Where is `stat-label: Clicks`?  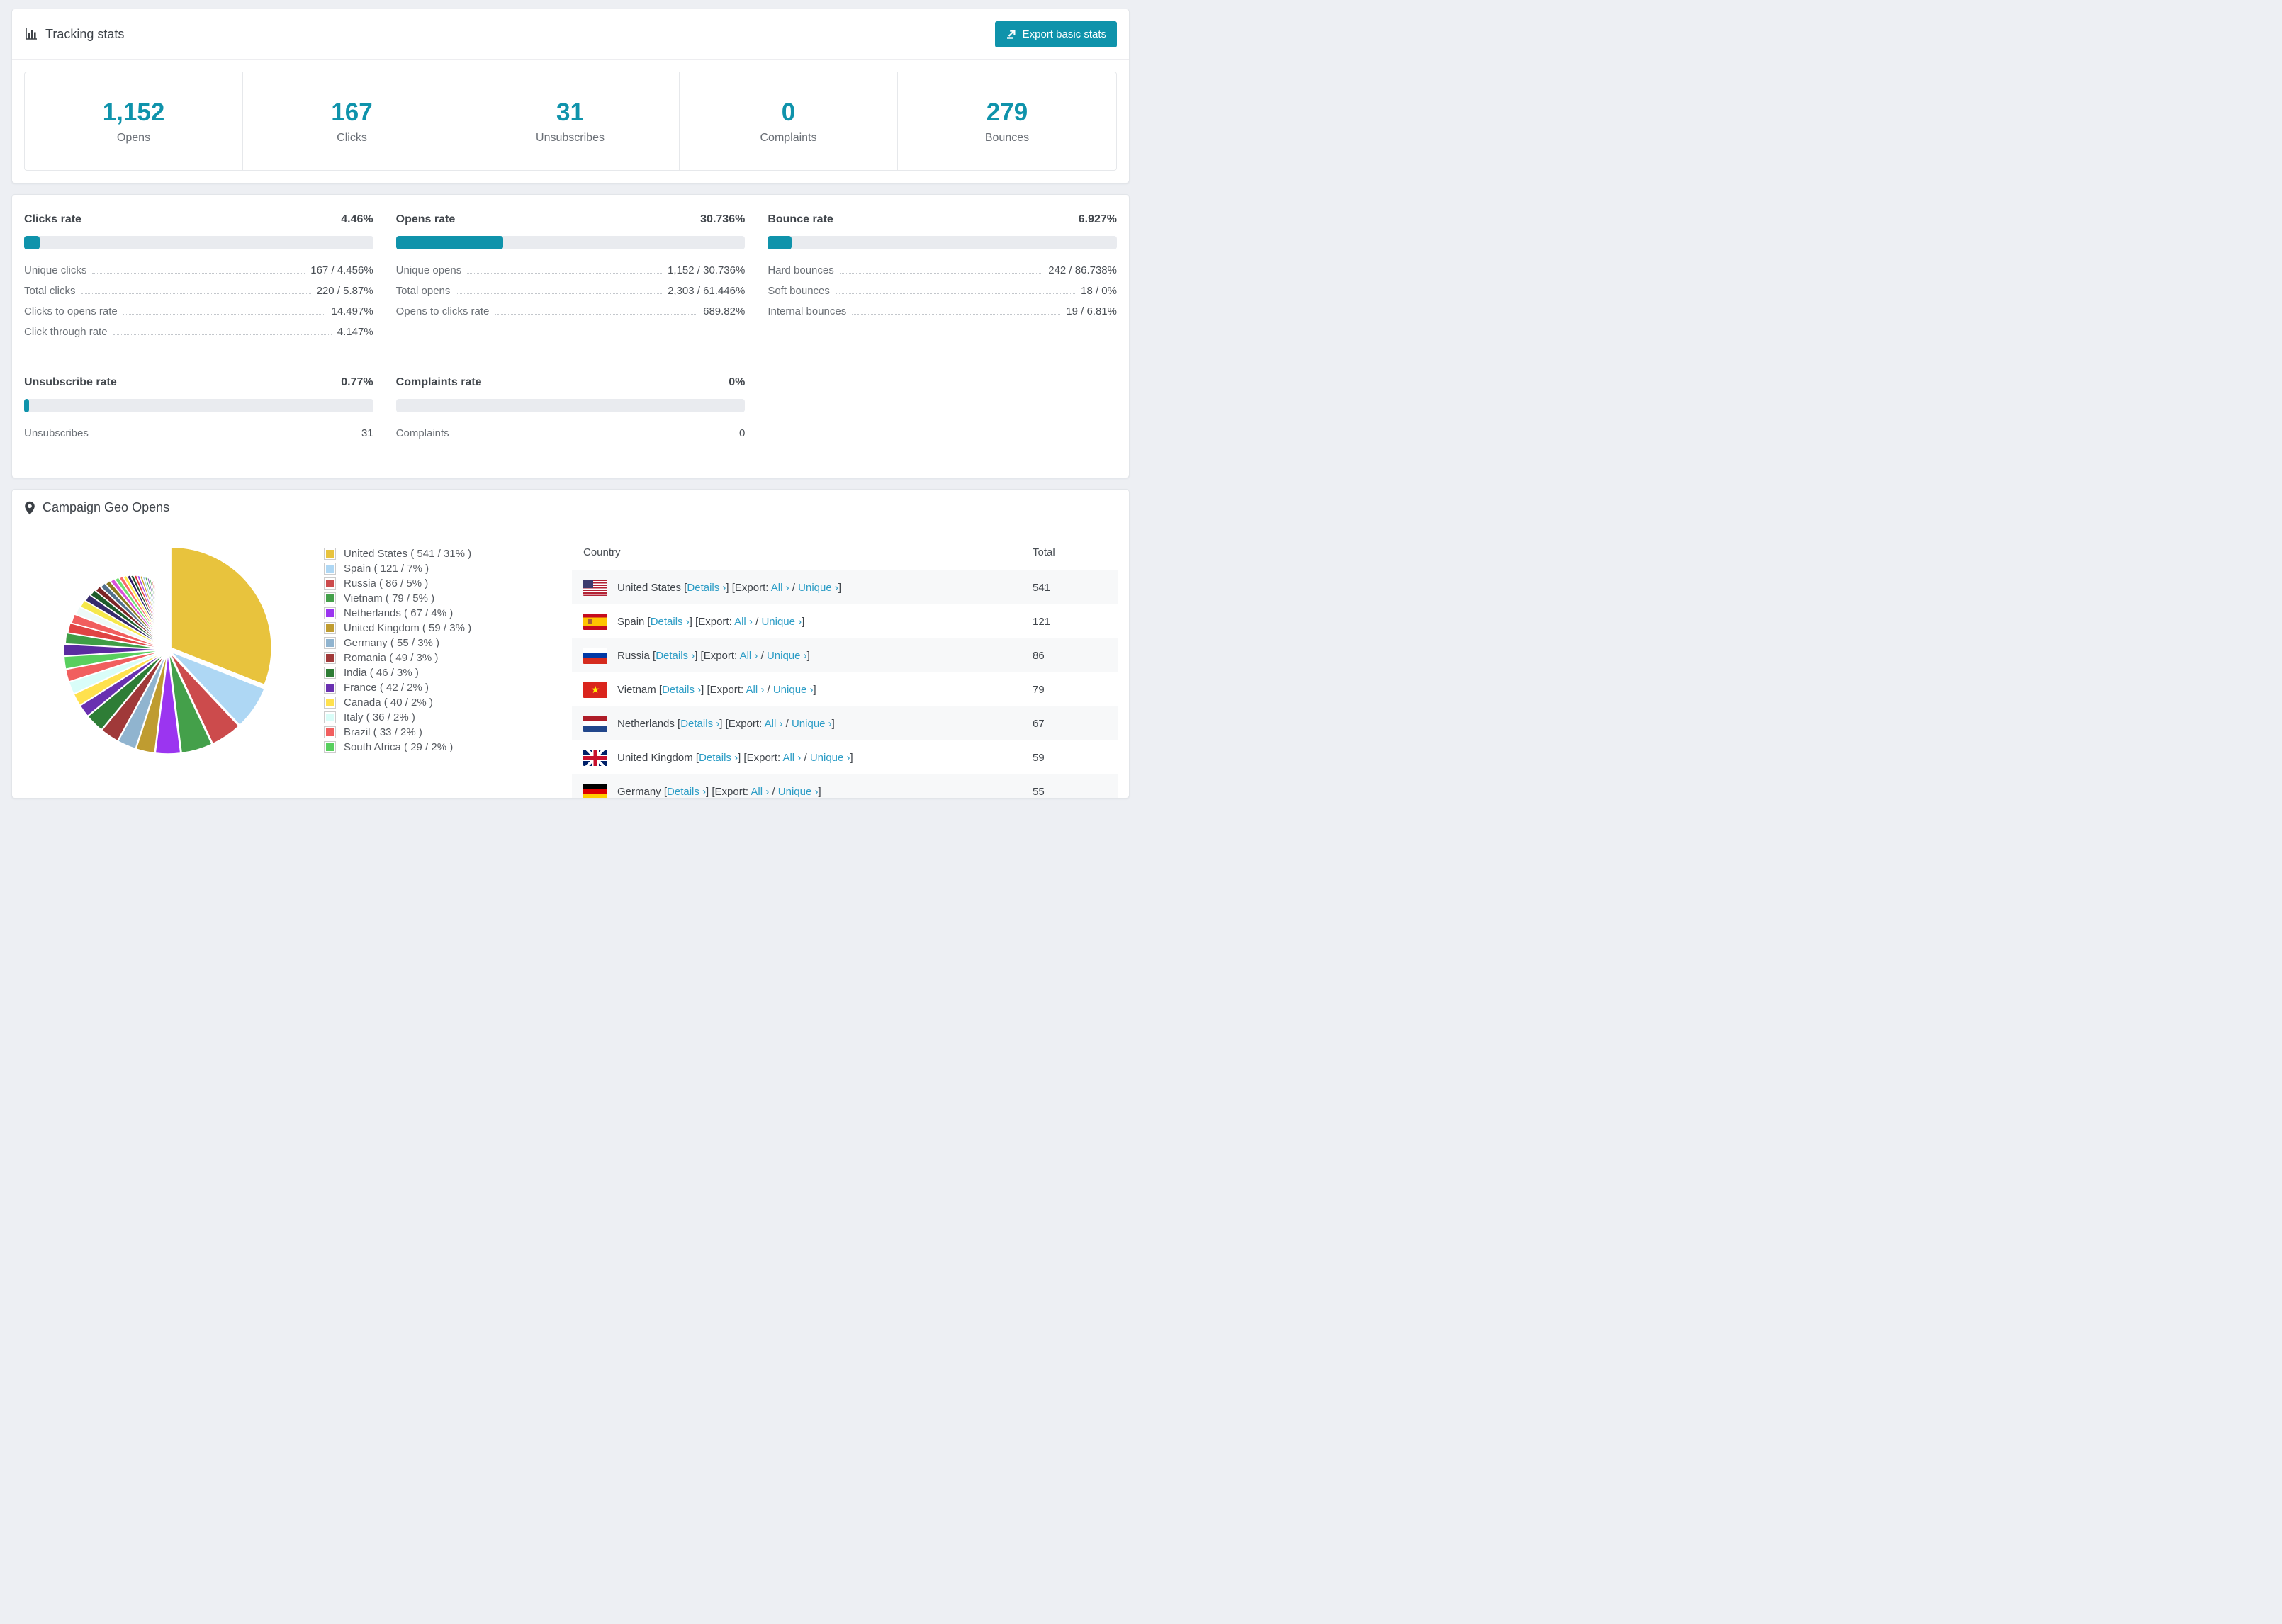
stat-label: Clicks is located at coordinates (352, 137).